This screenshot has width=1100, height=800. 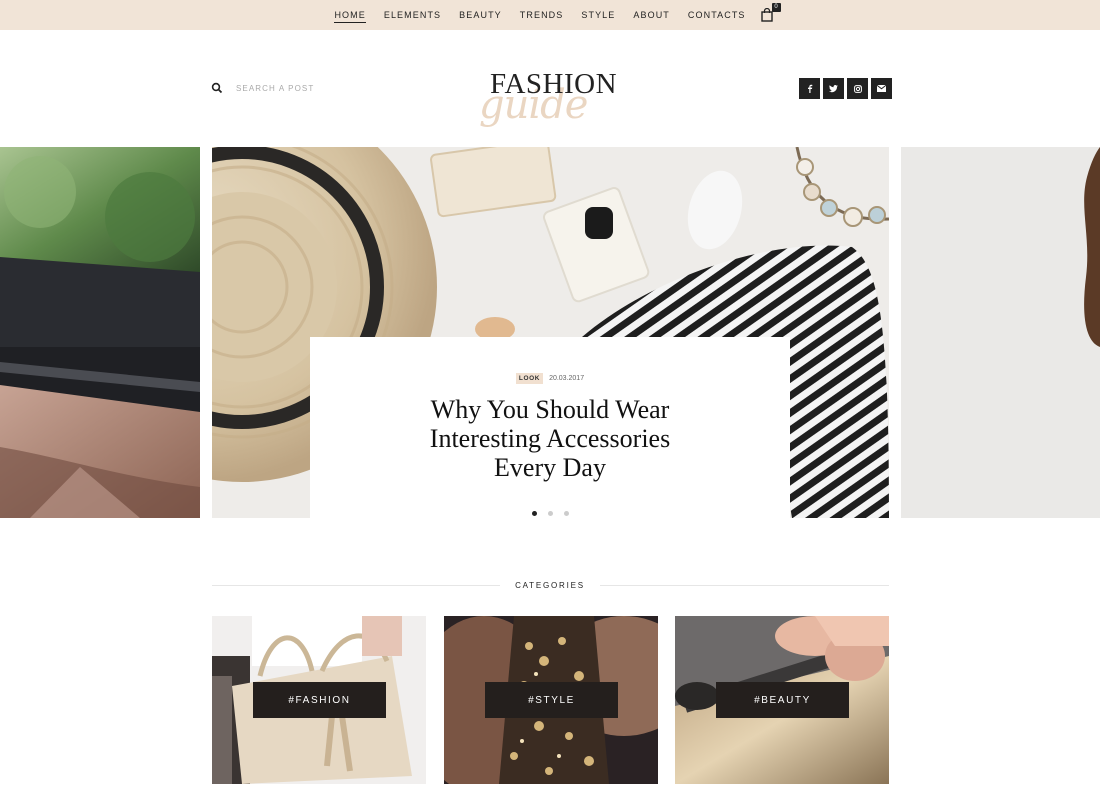 I want to click on mail-icon, so click(x=881, y=88).